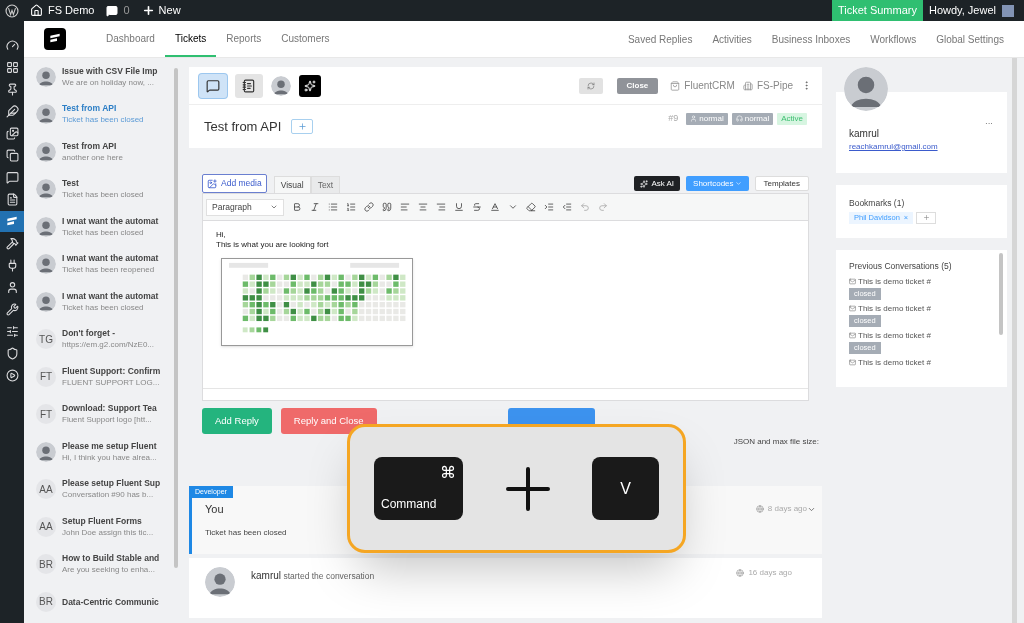 The width and height of the screenshot is (1024, 623). Describe the element at coordinates (105, 114) in the screenshot. I see `ticket-item: Test from API Ticket has been closed` at that location.